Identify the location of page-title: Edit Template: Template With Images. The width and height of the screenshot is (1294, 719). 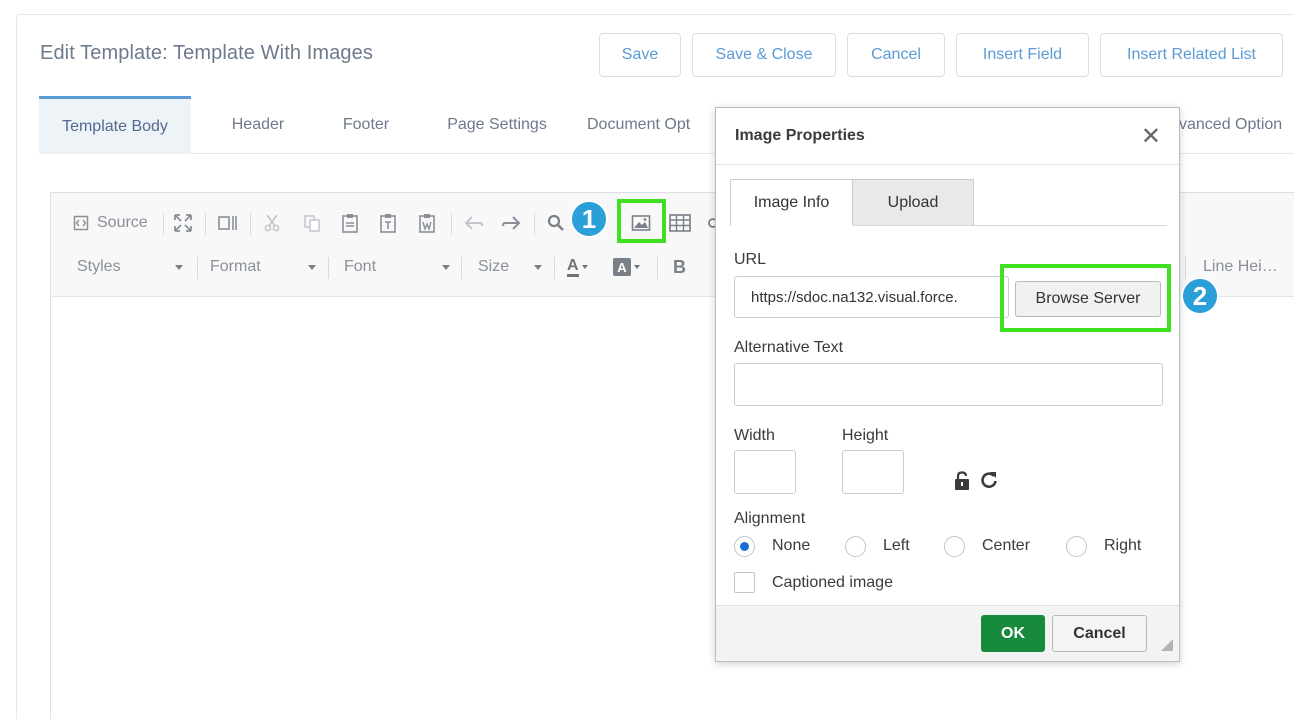
(206, 53).